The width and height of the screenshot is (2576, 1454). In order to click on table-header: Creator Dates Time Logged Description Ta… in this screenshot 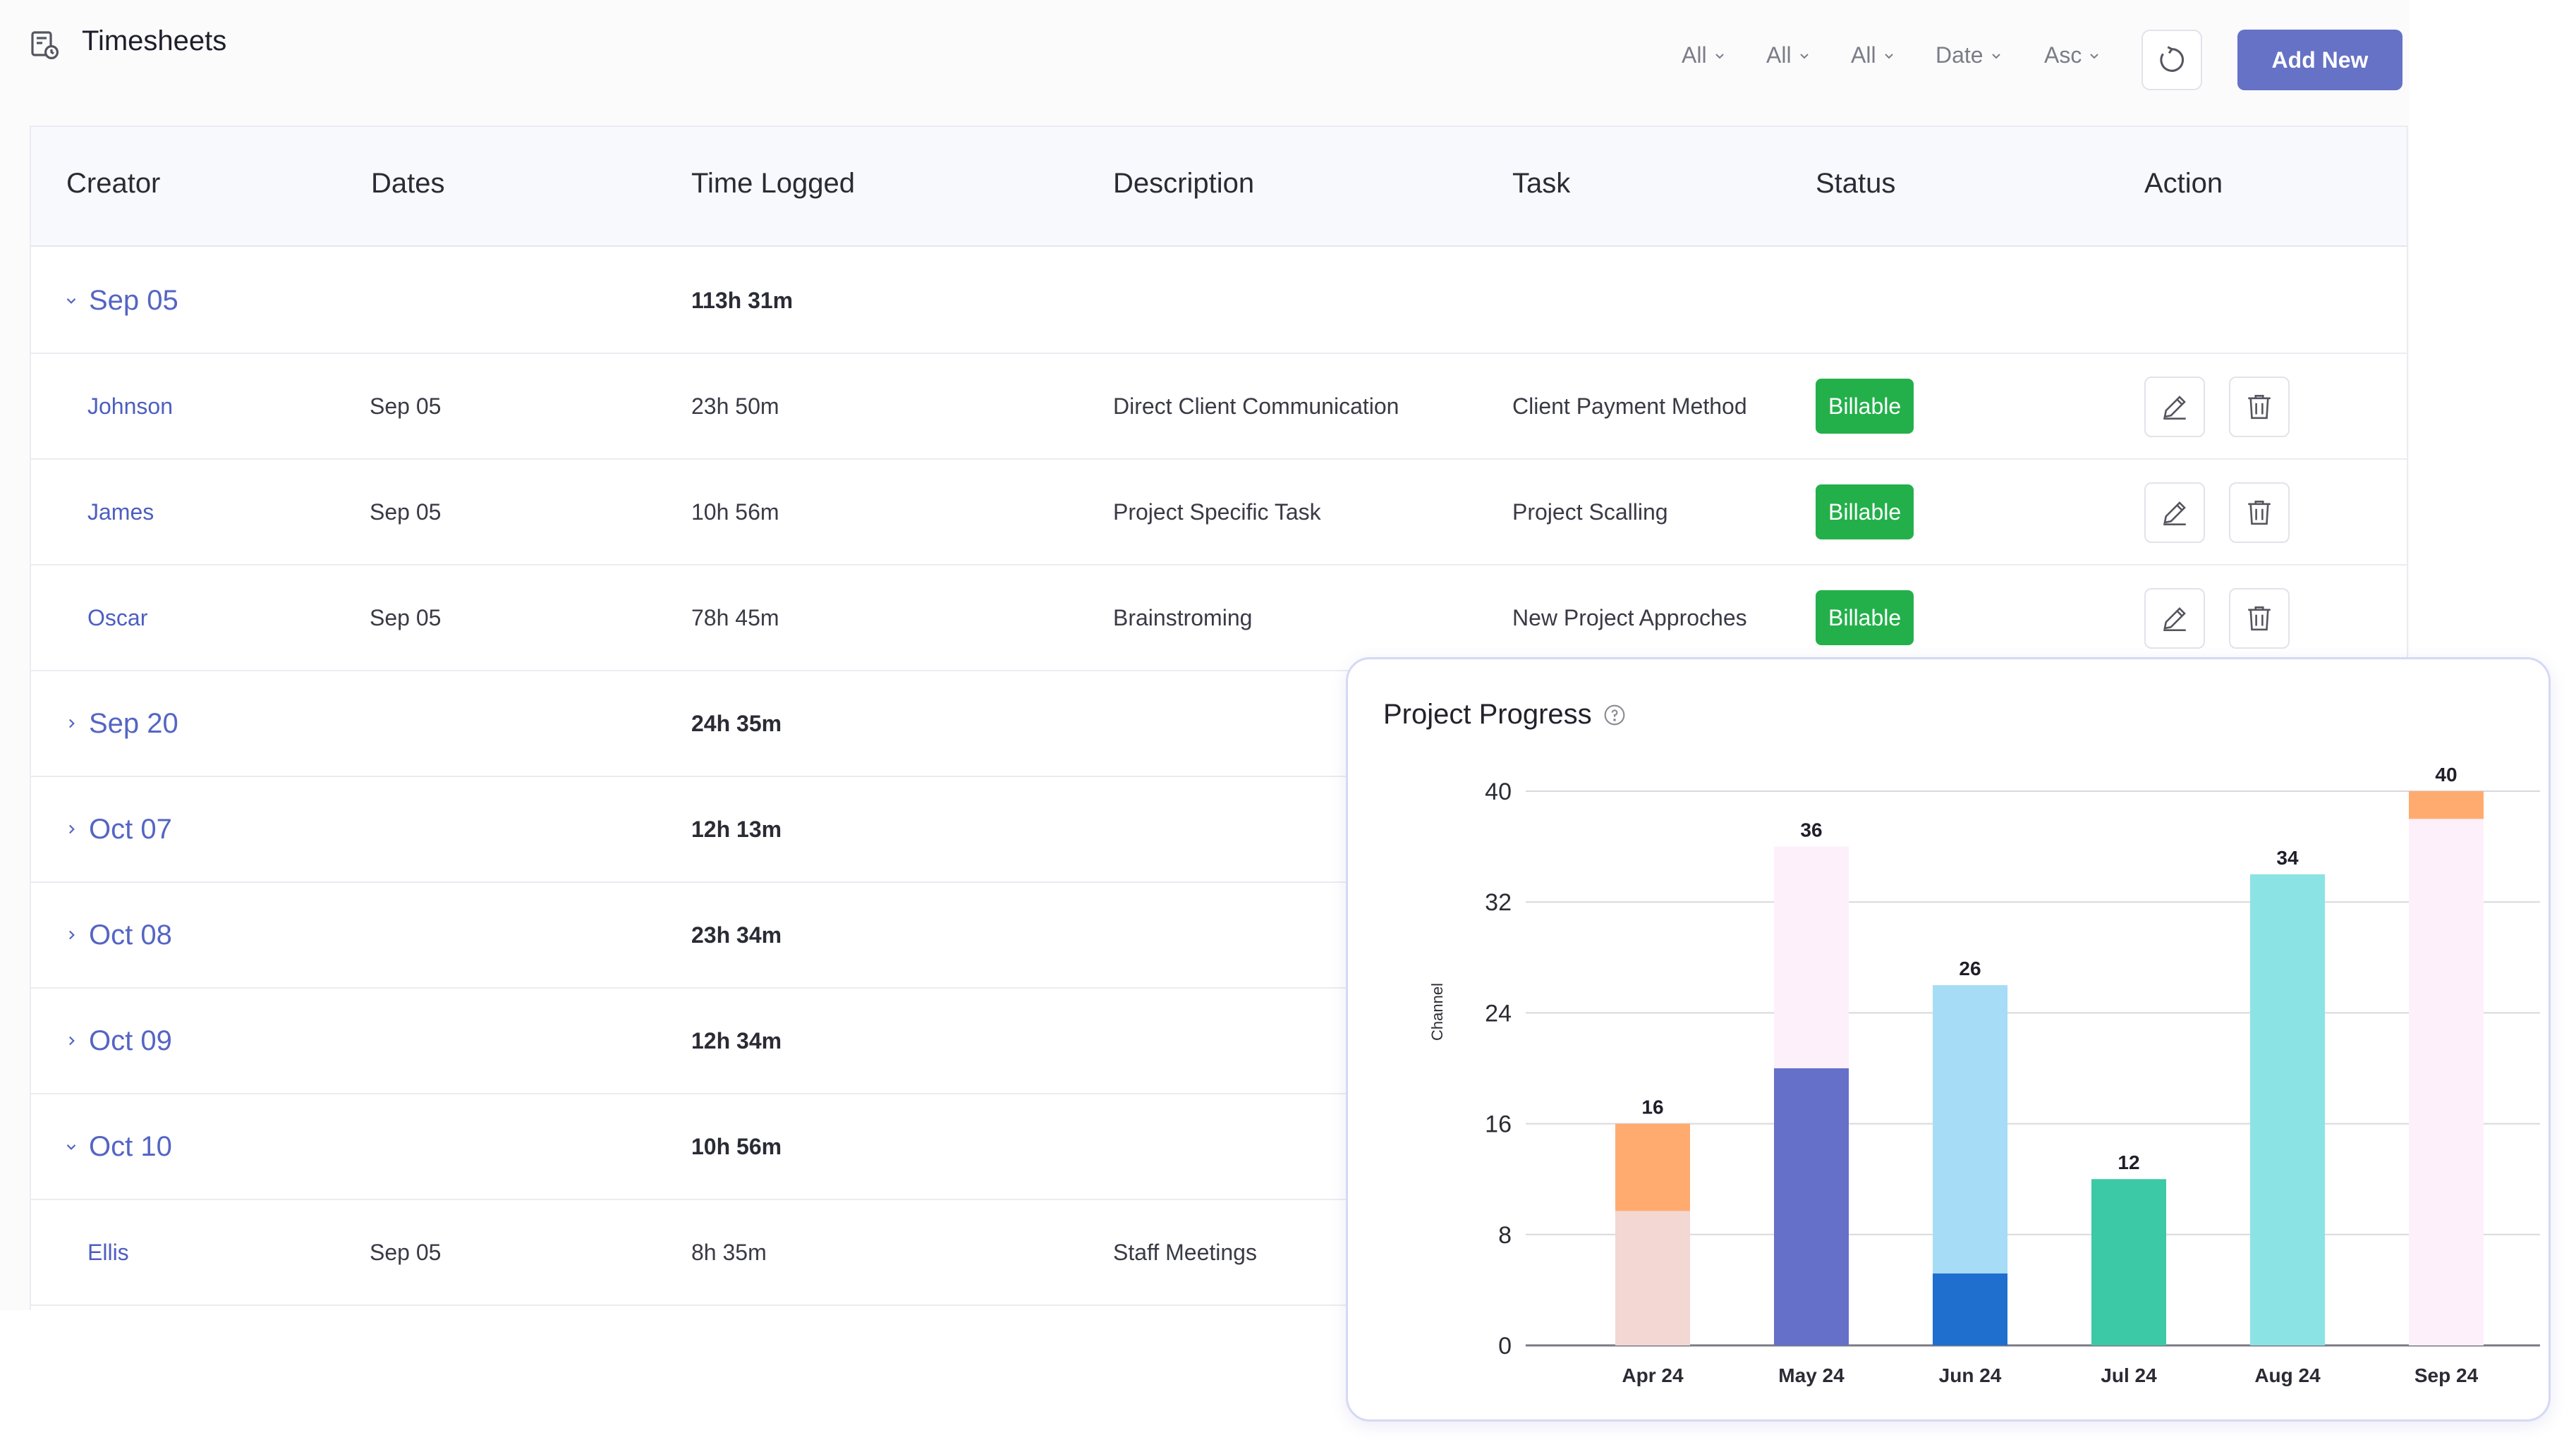, I will do `click(1219, 187)`.